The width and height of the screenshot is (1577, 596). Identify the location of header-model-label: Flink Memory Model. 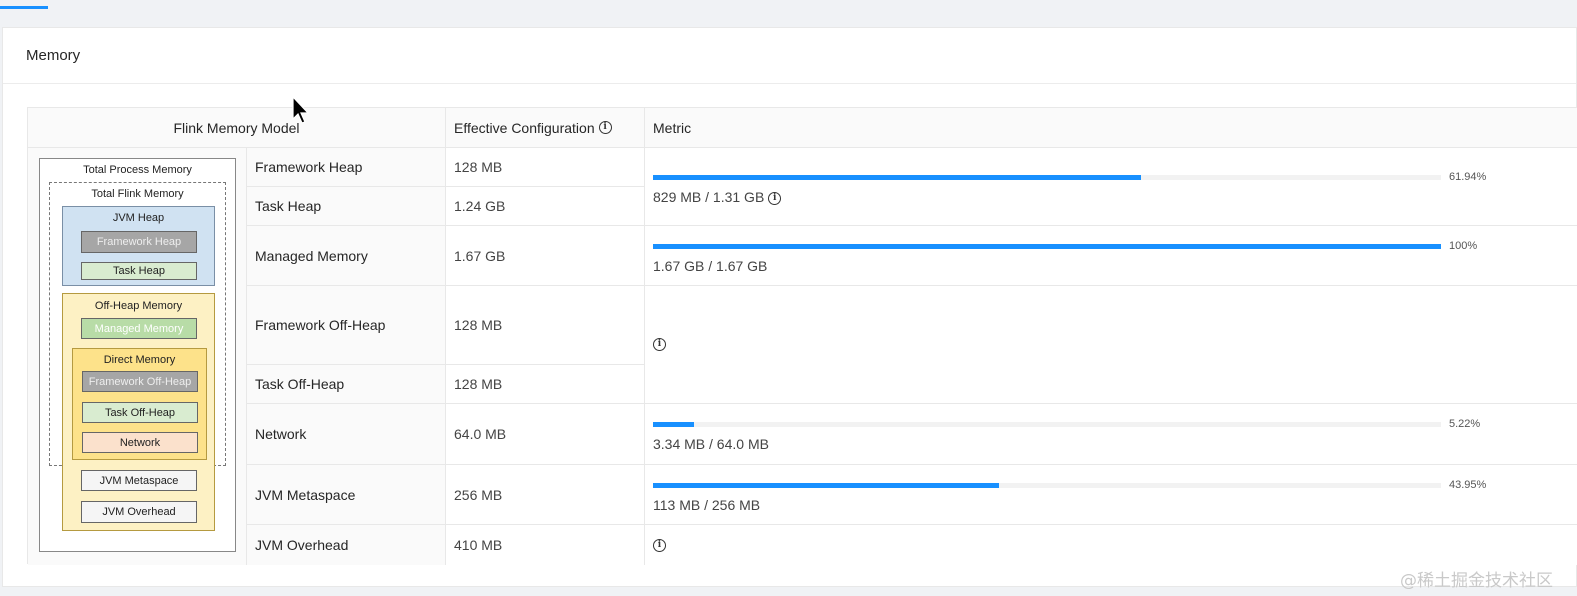
(236, 127).